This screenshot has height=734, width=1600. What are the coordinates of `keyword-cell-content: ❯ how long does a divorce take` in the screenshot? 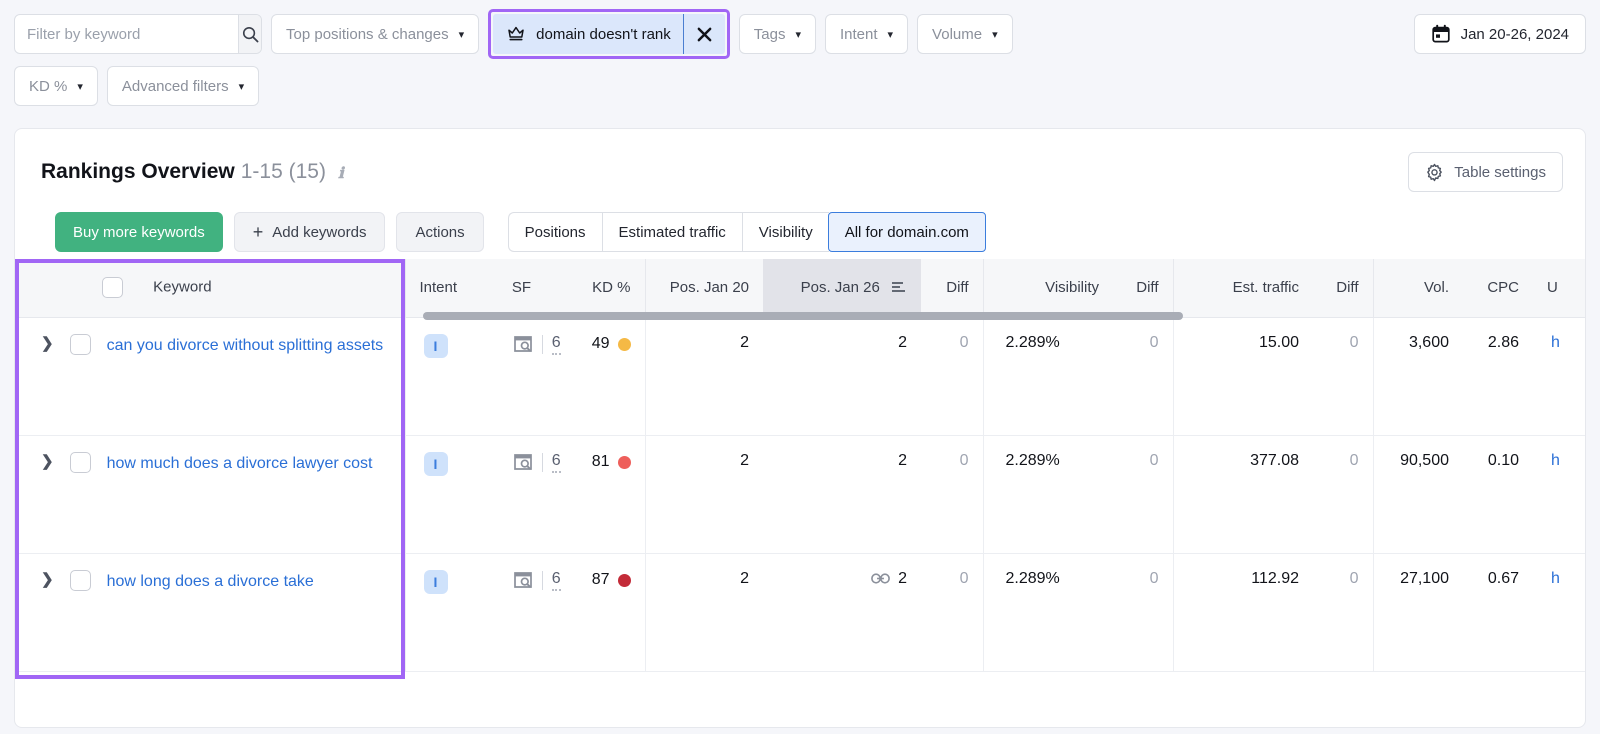 It's located at (210, 581).